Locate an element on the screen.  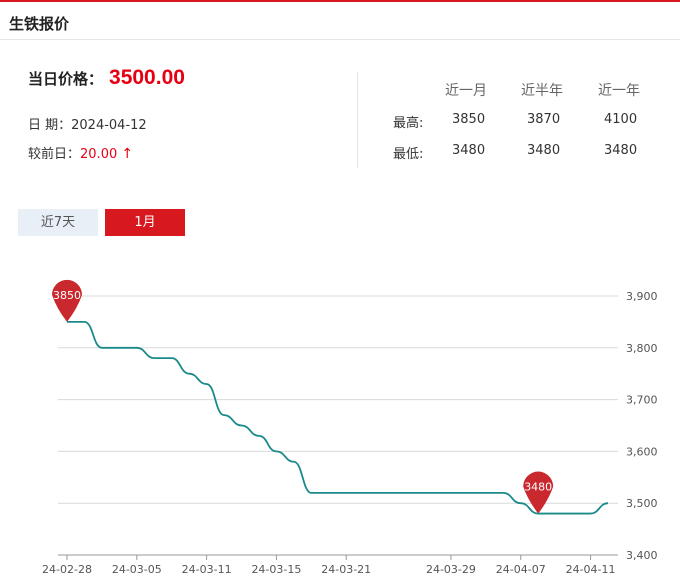
change-row: 较前日：20.00 ↑ is located at coordinates (80, 152).